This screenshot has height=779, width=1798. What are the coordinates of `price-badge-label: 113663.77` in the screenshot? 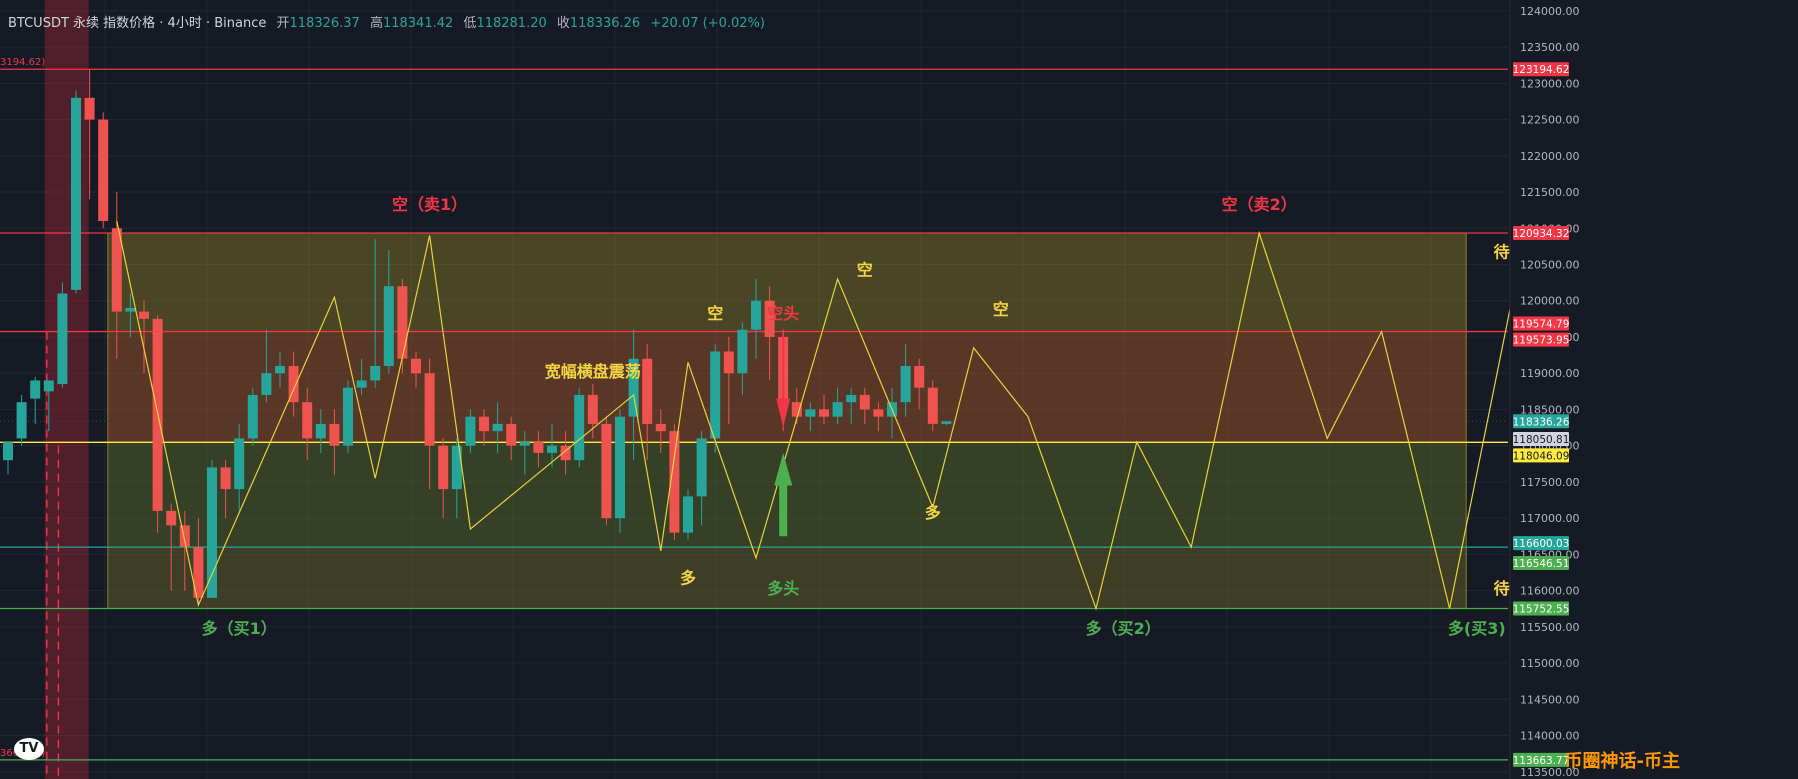 It's located at (1541, 761).